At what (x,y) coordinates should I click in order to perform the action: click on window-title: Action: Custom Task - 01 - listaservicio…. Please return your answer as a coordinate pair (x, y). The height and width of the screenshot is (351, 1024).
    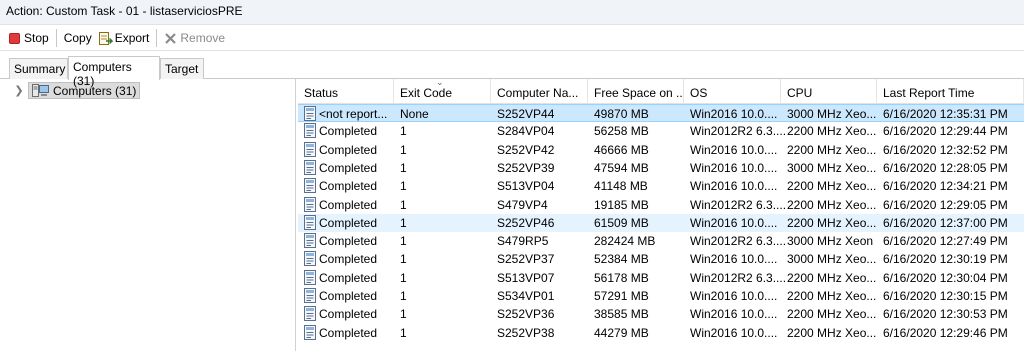
    Looking at the image, I should click on (512, 12).